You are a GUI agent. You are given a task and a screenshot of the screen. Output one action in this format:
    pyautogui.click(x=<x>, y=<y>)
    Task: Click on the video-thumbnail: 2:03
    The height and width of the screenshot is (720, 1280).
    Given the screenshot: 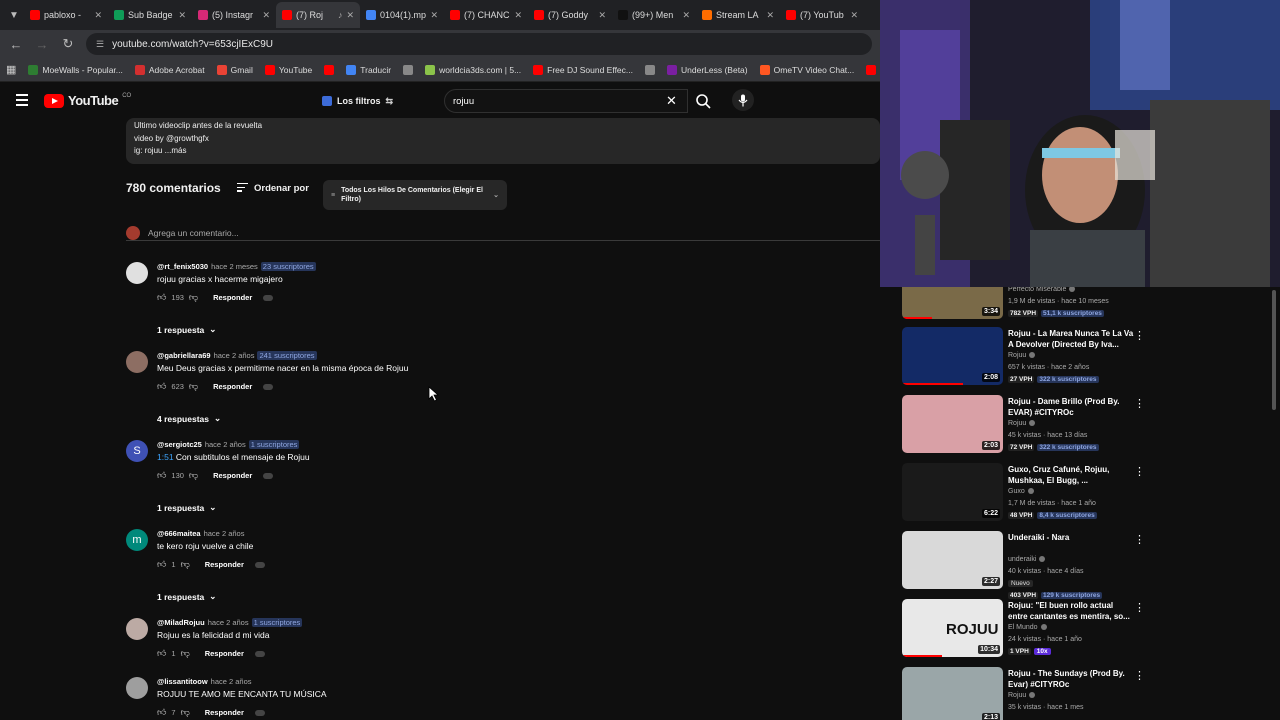 What is the action you would take?
    pyautogui.click(x=952, y=424)
    